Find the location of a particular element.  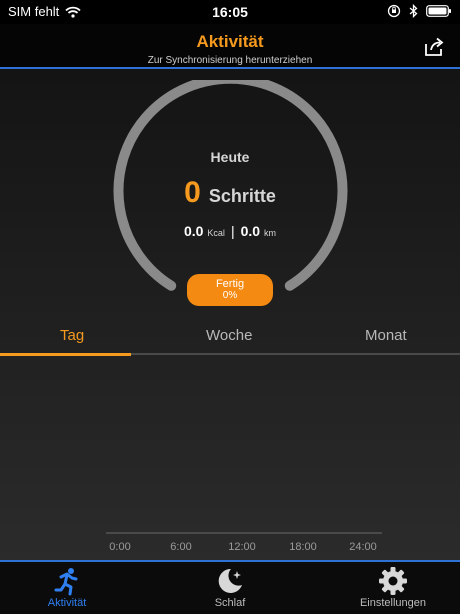

km-value: 0.0 is located at coordinates (250, 231).